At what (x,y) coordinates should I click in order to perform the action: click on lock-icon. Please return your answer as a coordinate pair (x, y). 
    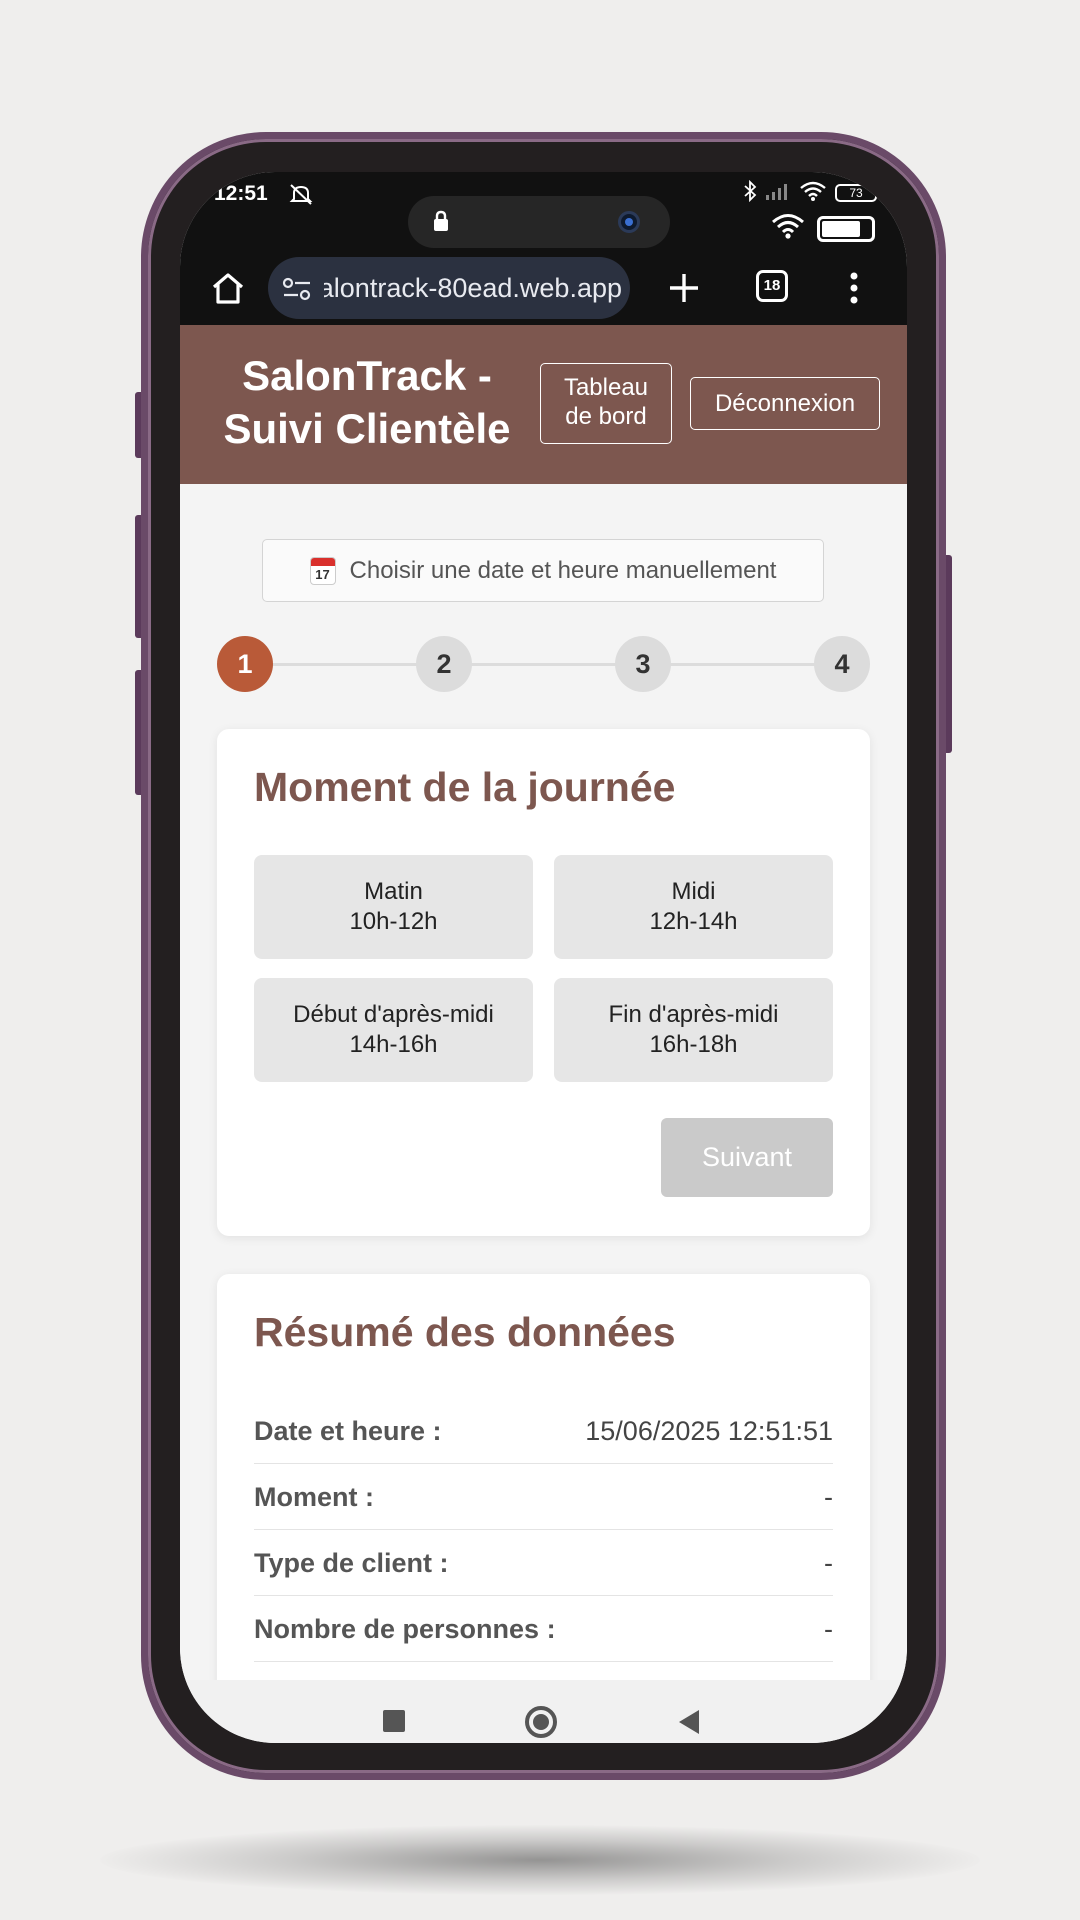
    Looking at the image, I should click on (441, 221).